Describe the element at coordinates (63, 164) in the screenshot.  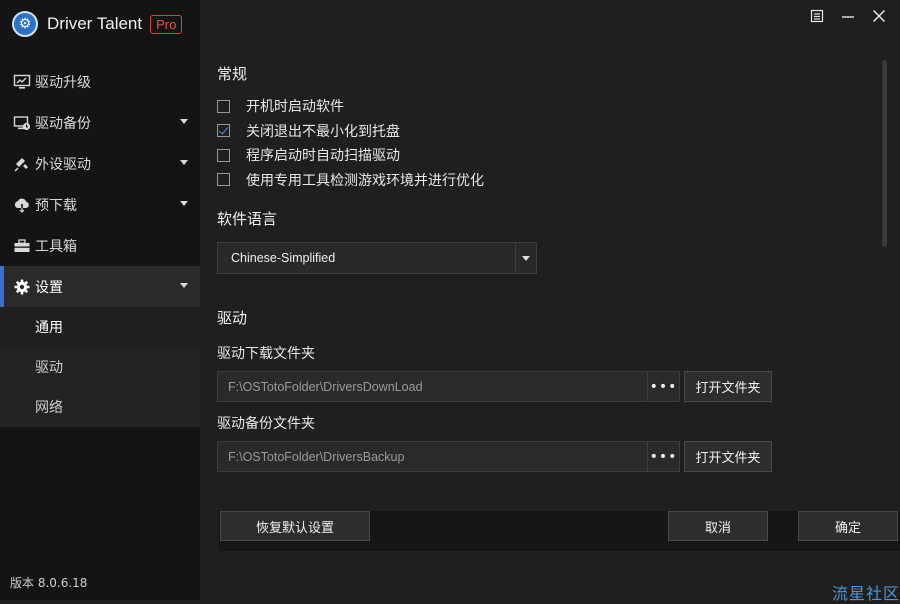
I see `sidebar-item-label: 外设驱动` at that location.